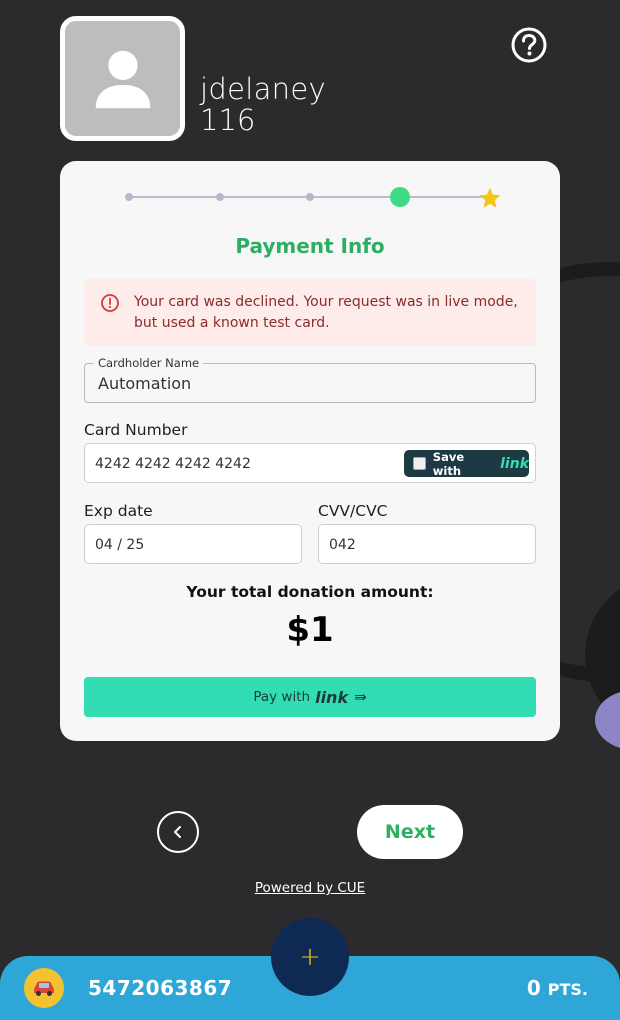 The width and height of the screenshot is (620, 1020). What do you see at coordinates (310, 888) in the screenshot?
I see `powered-by-link: Powered by CUE` at bounding box center [310, 888].